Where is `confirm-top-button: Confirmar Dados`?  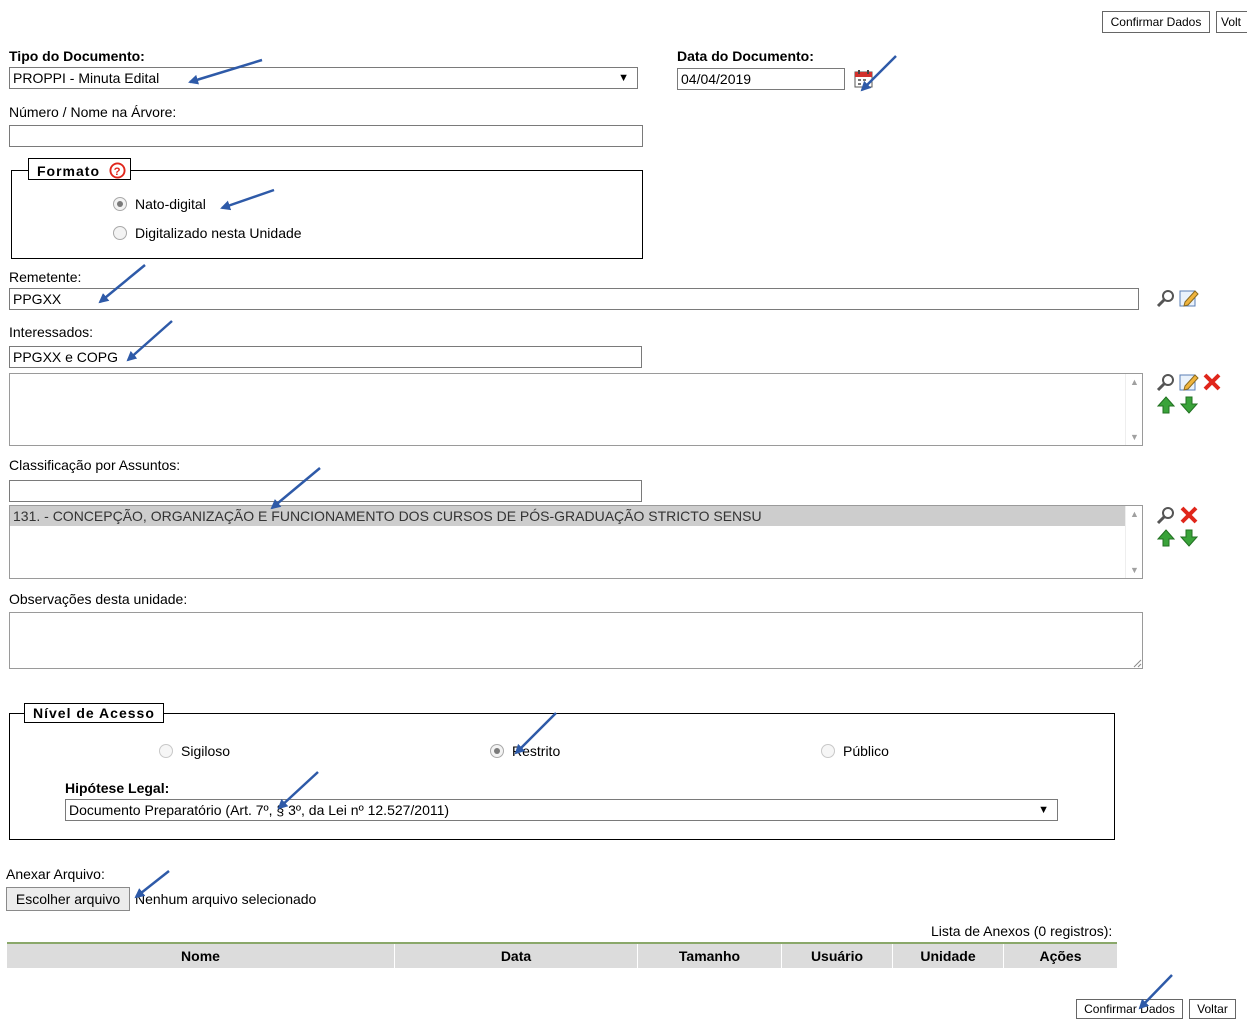
confirm-top-button: Confirmar Dados is located at coordinates (1156, 22).